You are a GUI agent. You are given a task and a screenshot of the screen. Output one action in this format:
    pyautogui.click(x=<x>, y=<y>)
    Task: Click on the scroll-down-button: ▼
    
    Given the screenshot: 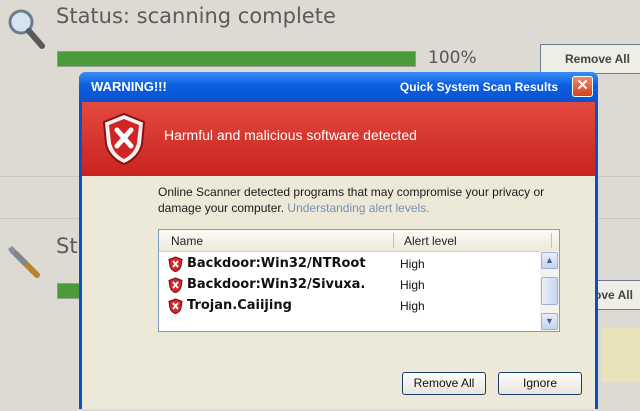 What is the action you would take?
    pyautogui.click(x=549, y=321)
    